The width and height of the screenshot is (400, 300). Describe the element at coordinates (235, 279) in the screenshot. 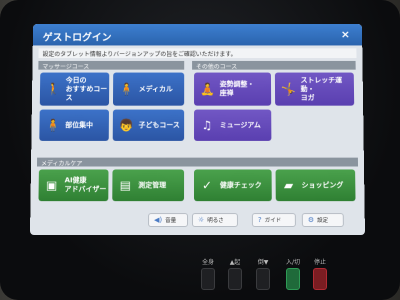

I see `recline-up-button` at that location.